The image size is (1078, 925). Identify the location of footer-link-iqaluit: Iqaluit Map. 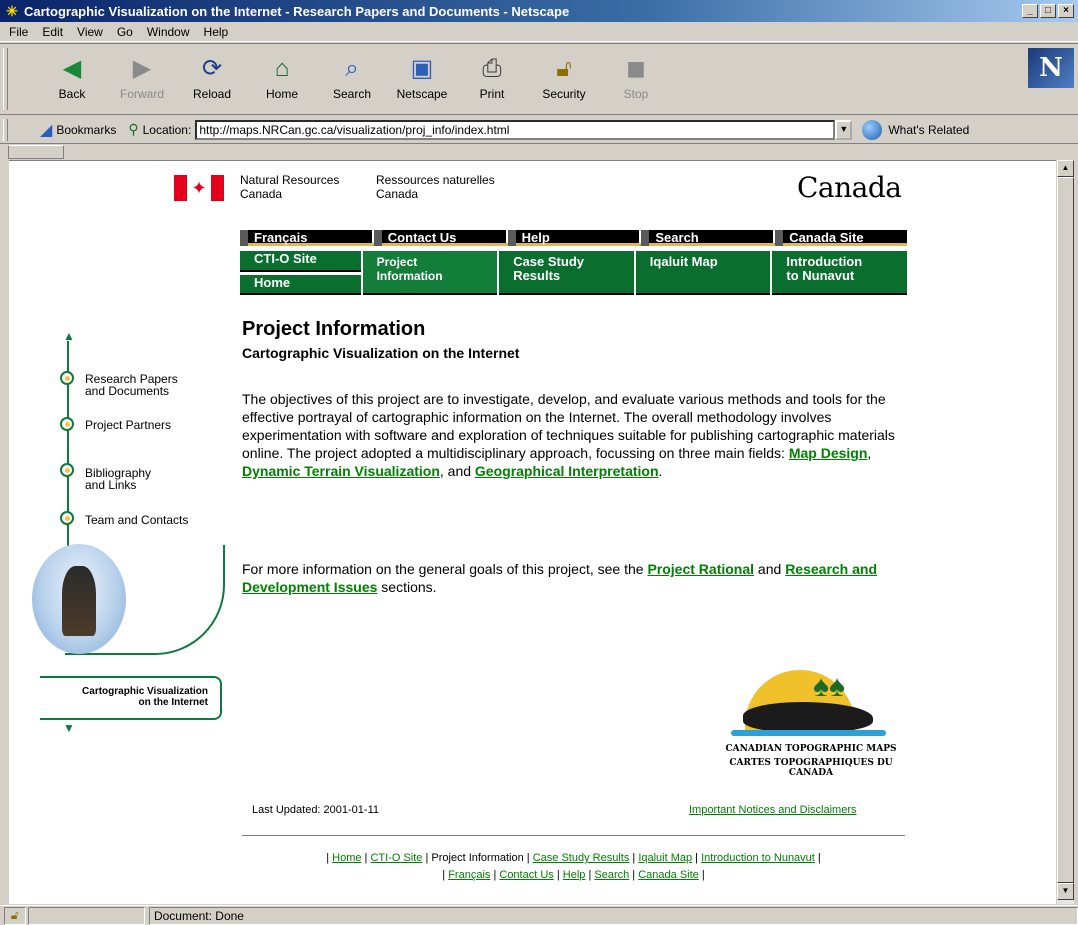
(665, 858).